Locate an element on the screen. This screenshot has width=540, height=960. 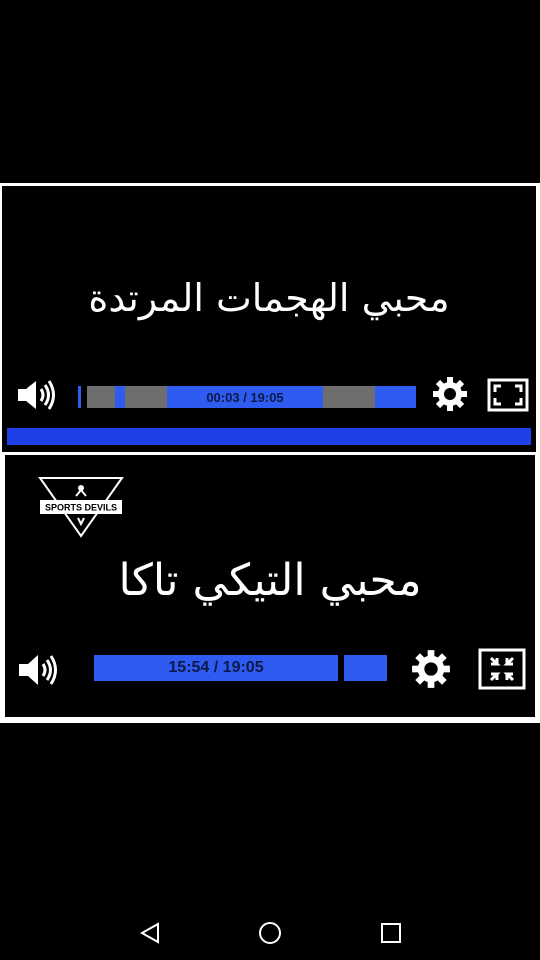
sports-devils-logo: SPORTS DEVILS is located at coordinates (81, 508).